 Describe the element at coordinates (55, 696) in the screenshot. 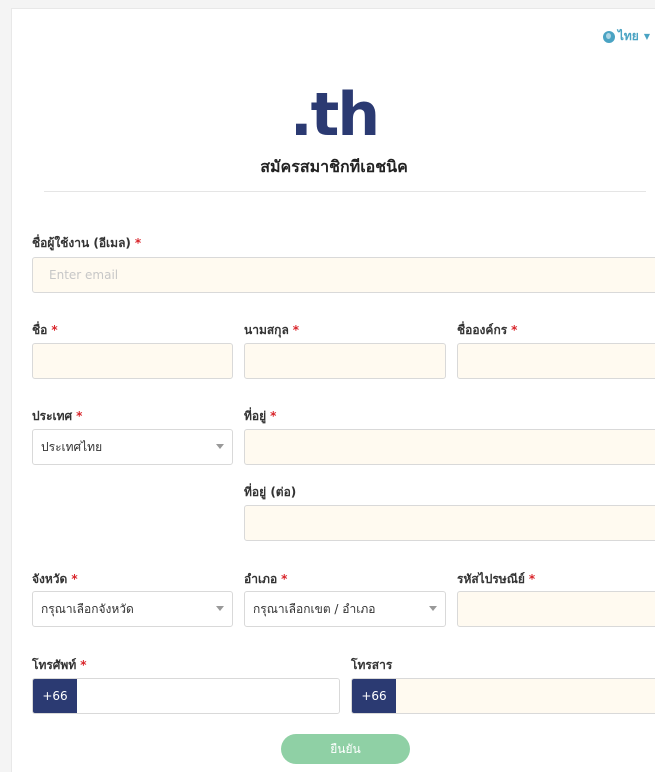

I see `phone-prefix: +66` at that location.